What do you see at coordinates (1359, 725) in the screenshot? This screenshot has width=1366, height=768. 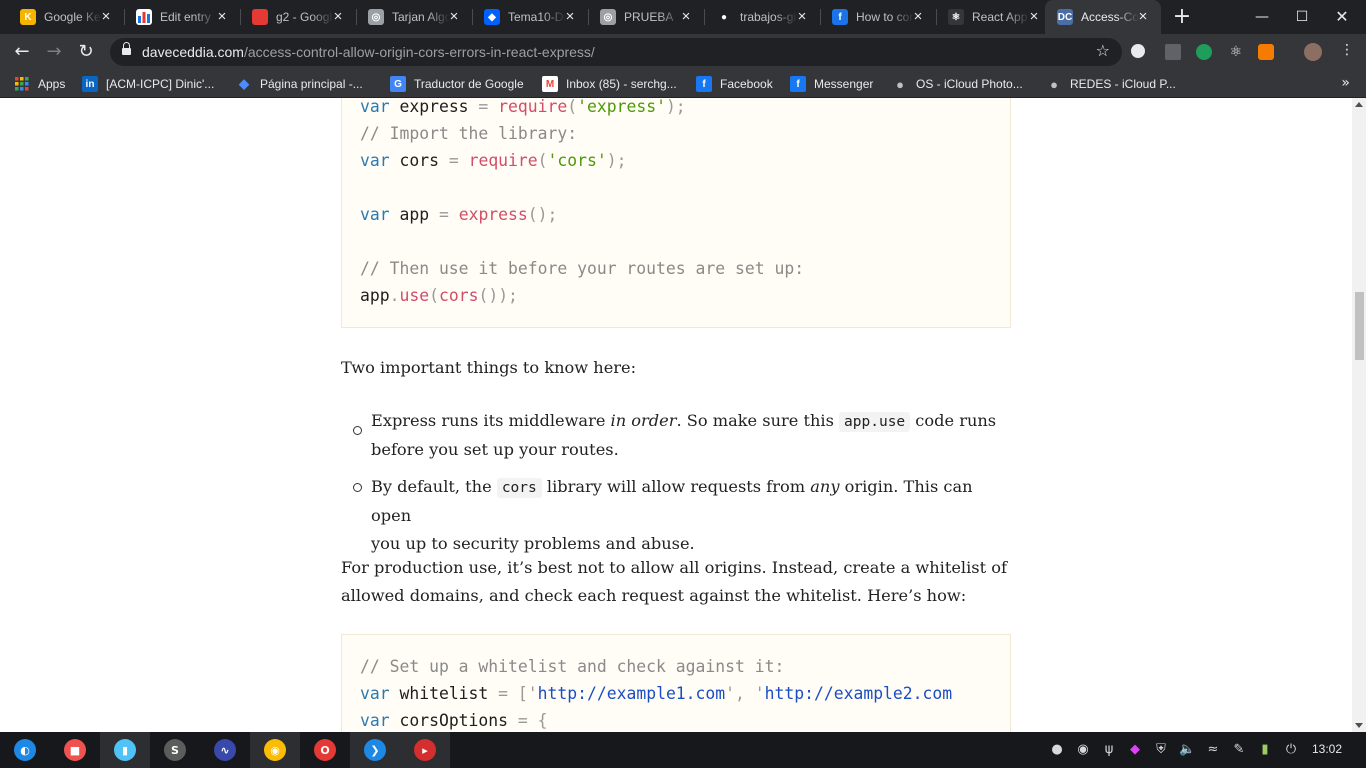 I see `scroll-down-arrow-icon` at bounding box center [1359, 725].